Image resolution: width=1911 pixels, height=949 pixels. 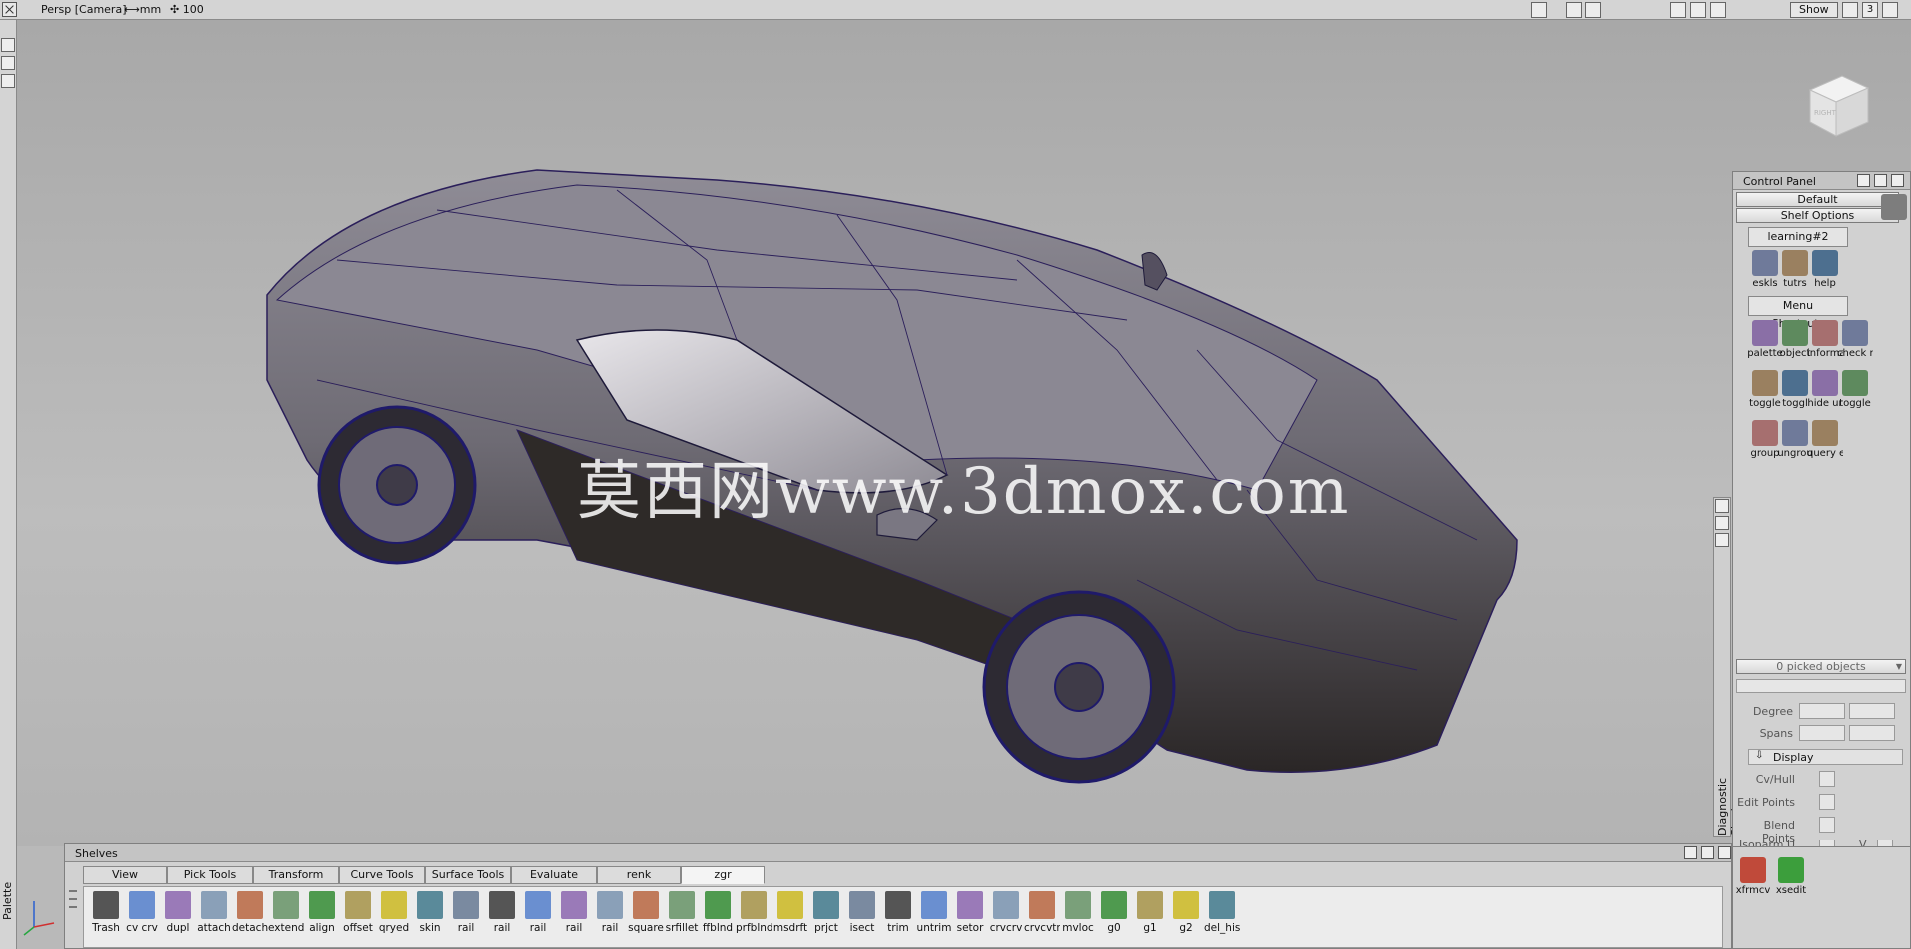 I want to click on tab-surface-tools: Surface Tools, so click(x=468, y=875).